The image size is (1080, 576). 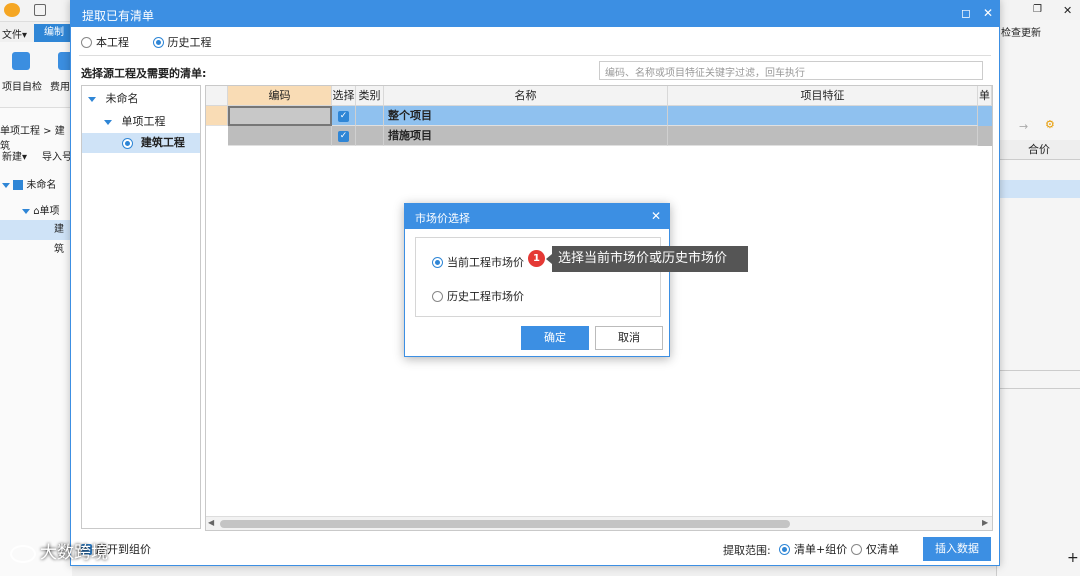 I want to click on scrollbar-thumb, so click(x=505, y=524).